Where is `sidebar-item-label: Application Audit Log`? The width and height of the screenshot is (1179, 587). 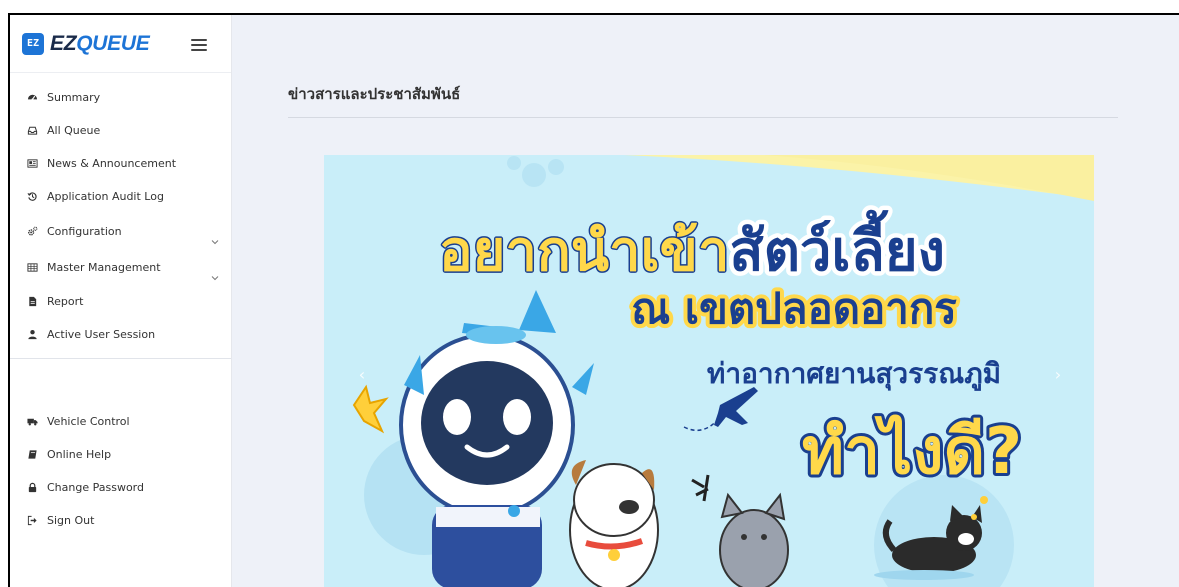 sidebar-item-label: Application Audit Log is located at coordinates (105, 196).